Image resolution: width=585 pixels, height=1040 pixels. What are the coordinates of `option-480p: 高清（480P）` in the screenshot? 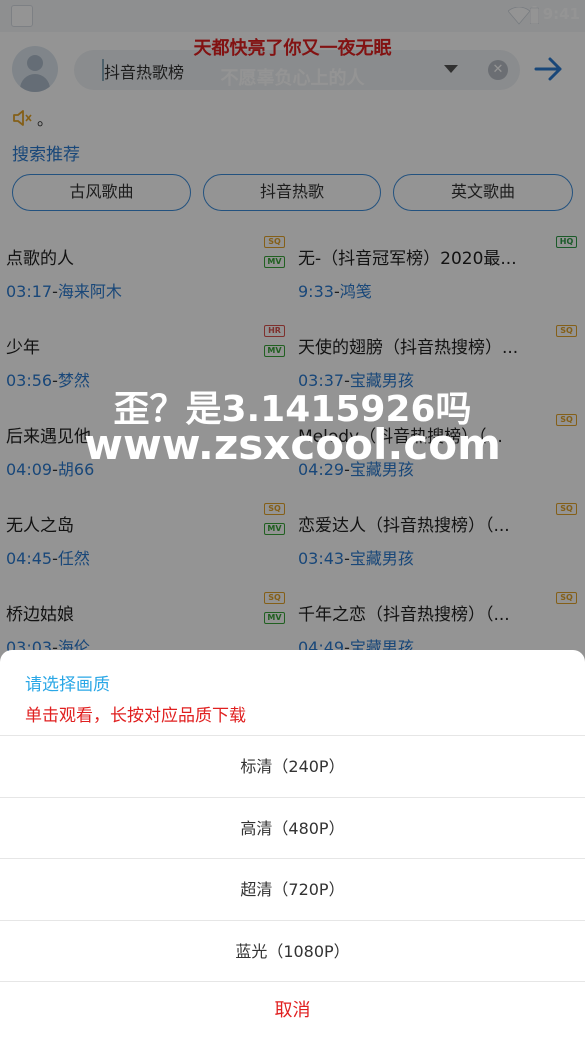 It's located at (292, 828).